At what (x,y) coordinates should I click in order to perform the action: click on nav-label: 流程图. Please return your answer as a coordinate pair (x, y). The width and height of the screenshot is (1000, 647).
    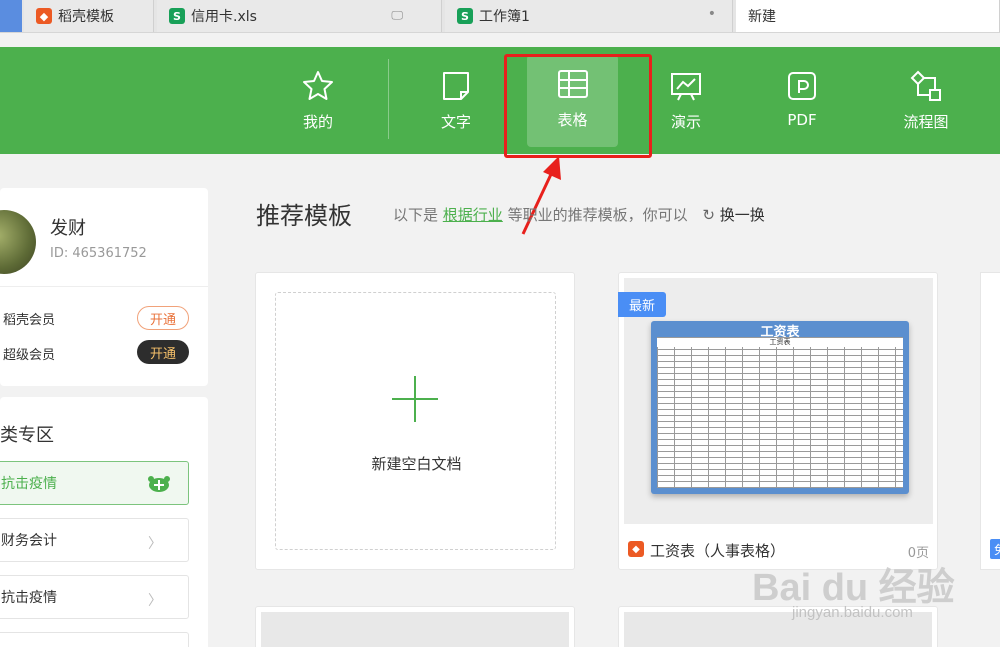
    Looking at the image, I should click on (926, 122).